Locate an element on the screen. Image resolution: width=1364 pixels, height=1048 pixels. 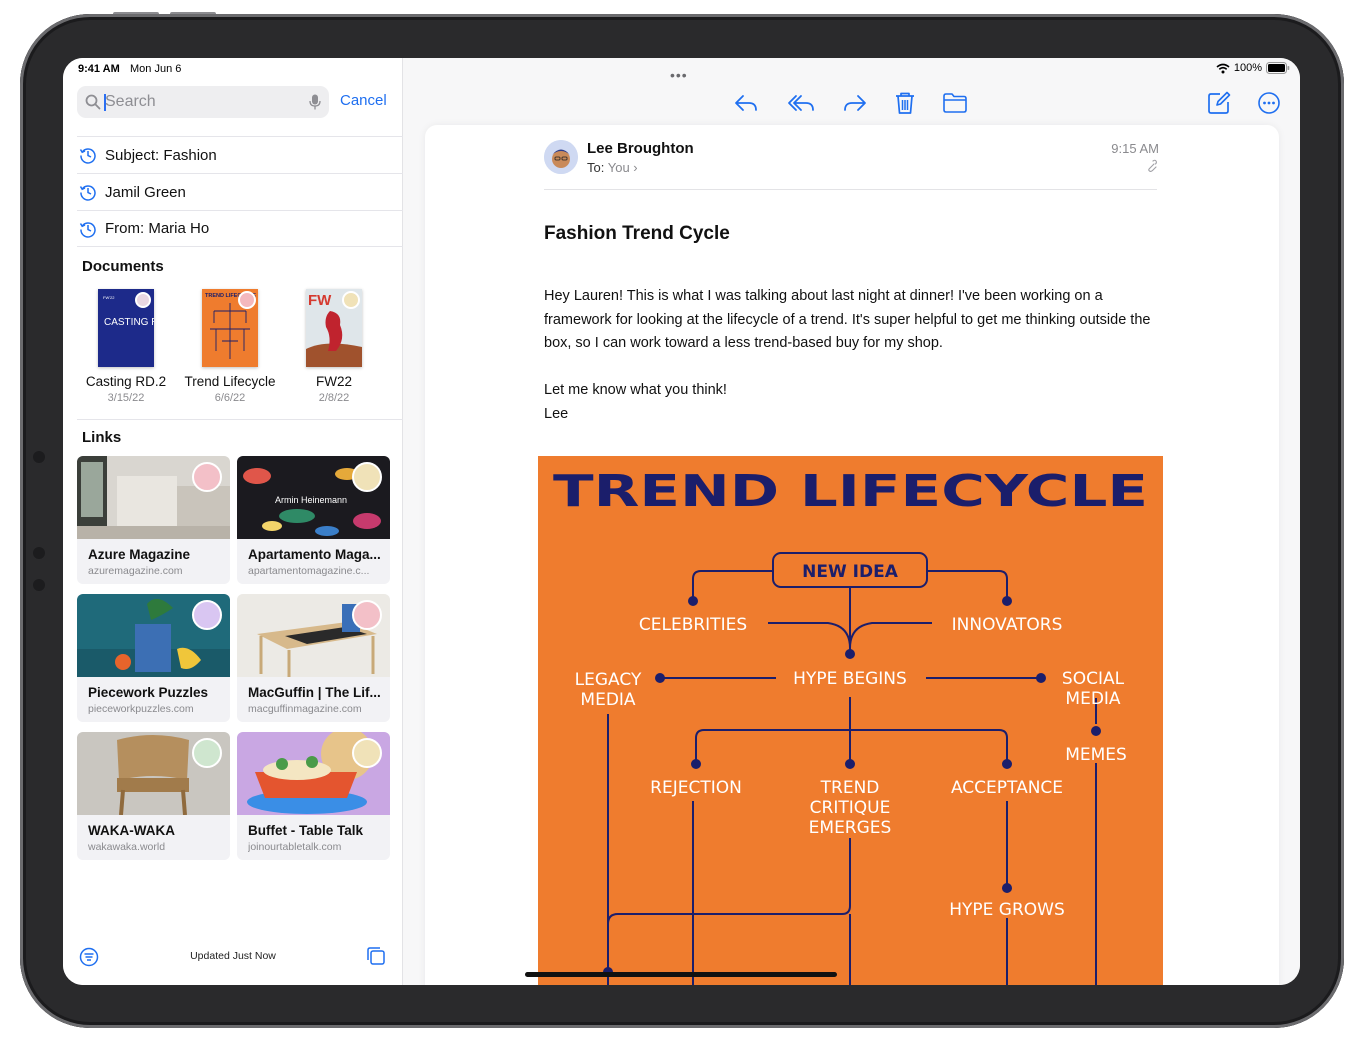
link-card: Buffet - Table Talk joinourtabletalk.com is located at coordinates (313, 796).